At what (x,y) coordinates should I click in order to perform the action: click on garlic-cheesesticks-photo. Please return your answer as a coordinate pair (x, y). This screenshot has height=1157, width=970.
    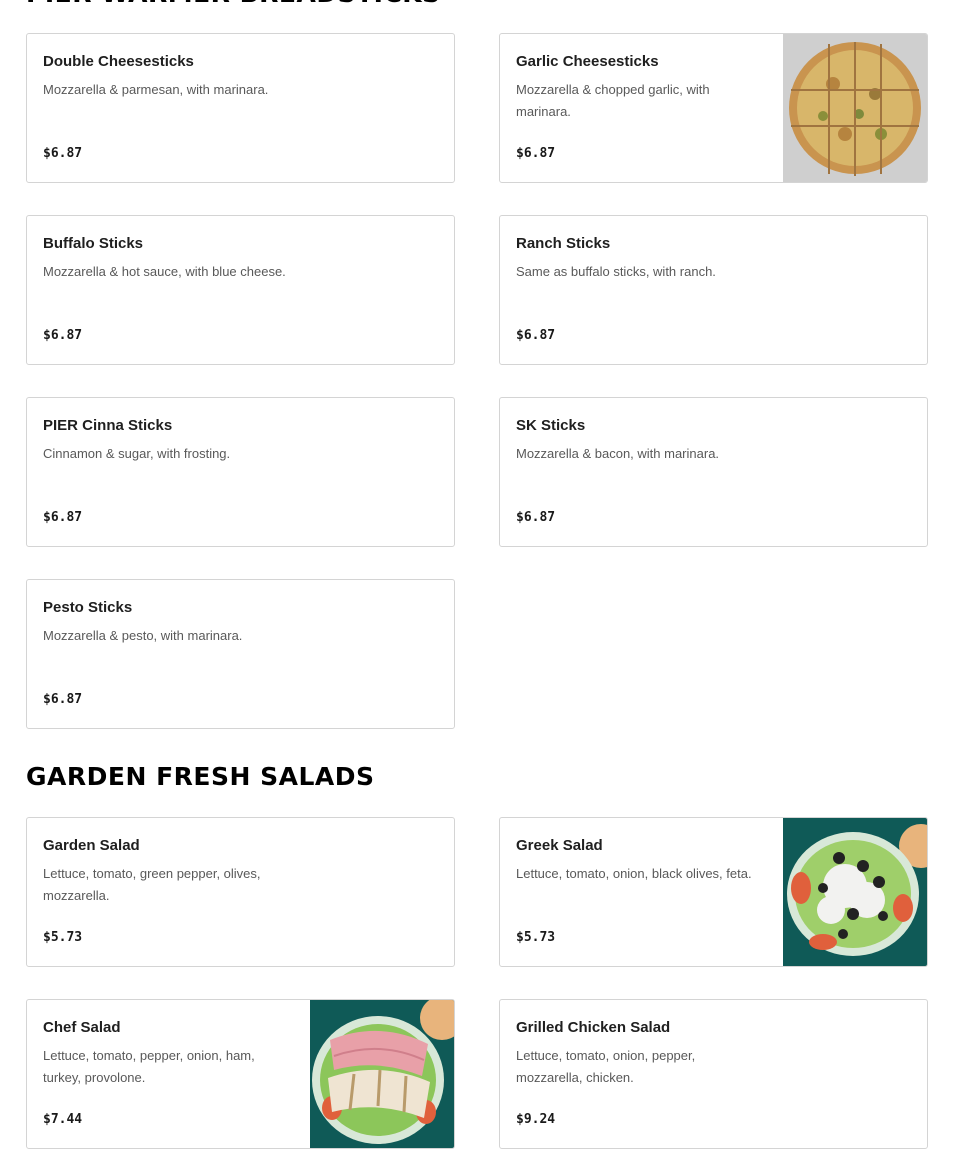
    Looking at the image, I should click on (855, 108).